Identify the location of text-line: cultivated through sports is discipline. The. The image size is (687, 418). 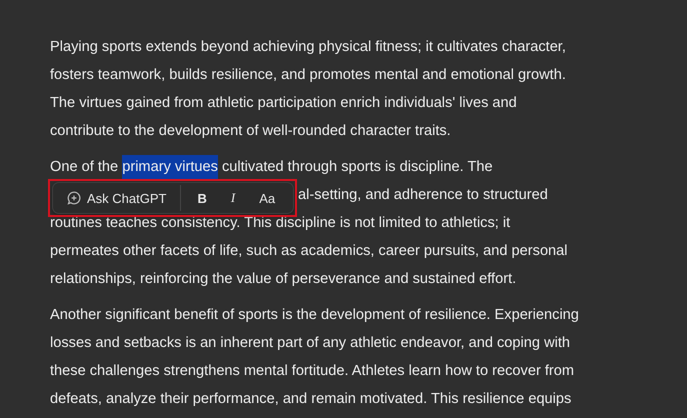
(356, 167).